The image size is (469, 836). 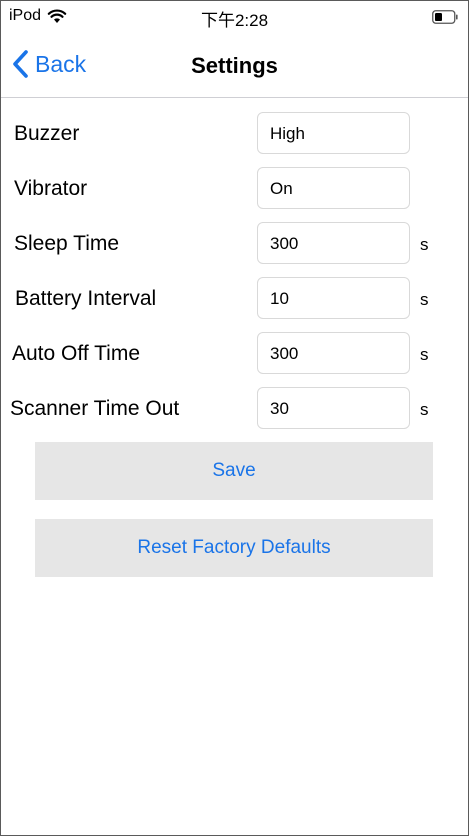 What do you see at coordinates (234, 299) in the screenshot?
I see `battery-interval-row: Battery Interval 10 s` at bounding box center [234, 299].